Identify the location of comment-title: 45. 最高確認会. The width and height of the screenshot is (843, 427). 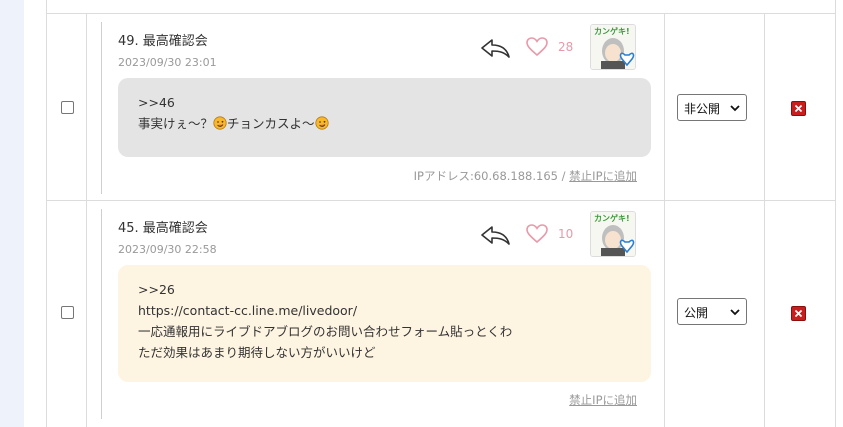
(163, 228).